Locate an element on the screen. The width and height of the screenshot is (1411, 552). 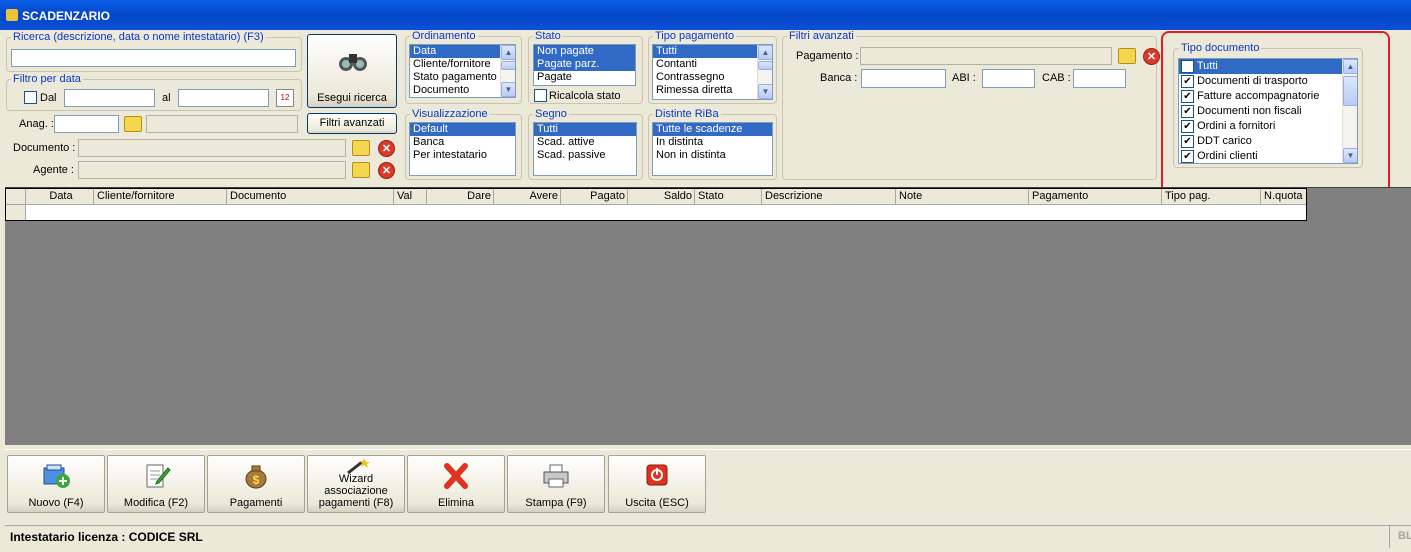
column-header: Data is located at coordinates (60, 197).